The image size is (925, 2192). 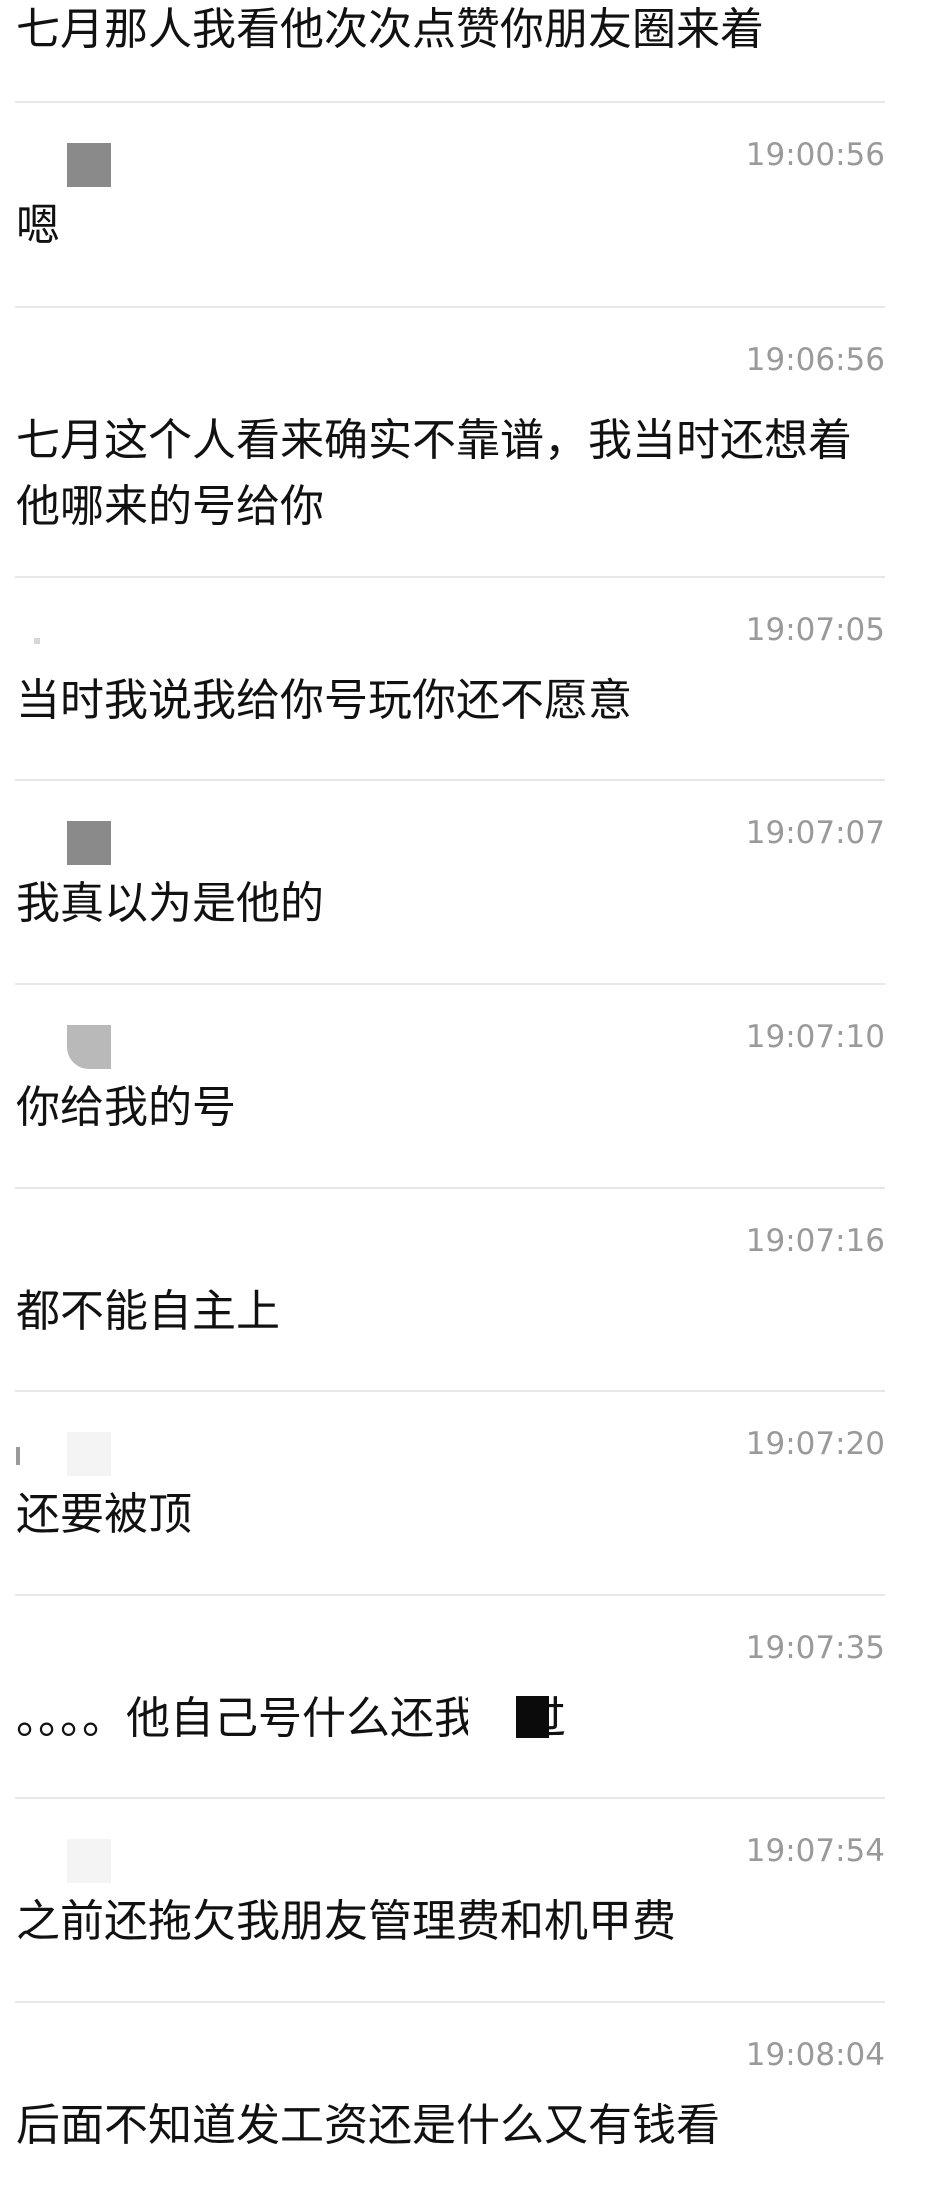 What do you see at coordinates (462, 1086) in the screenshot?
I see `message-item: 19:07:10 你给我的号` at bounding box center [462, 1086].